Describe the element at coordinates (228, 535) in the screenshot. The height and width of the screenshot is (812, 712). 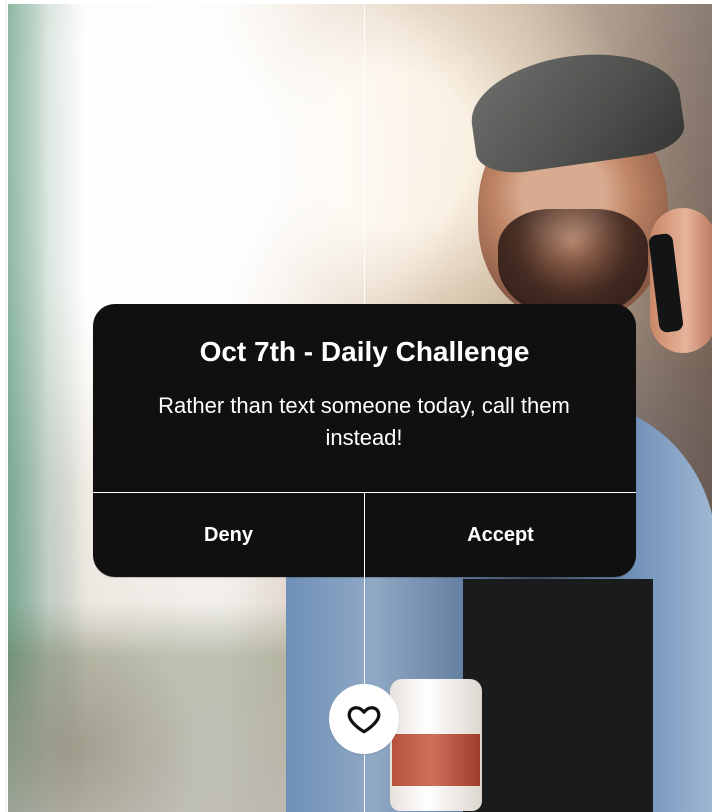
I see `deny-button: Deny` at that location.